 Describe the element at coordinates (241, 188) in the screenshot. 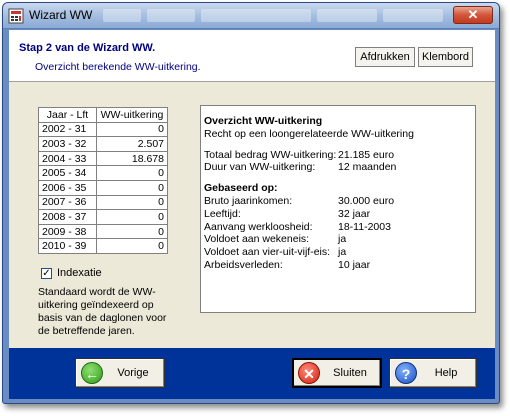

I see `based-on-title: Gebaseerd op:` at that location.